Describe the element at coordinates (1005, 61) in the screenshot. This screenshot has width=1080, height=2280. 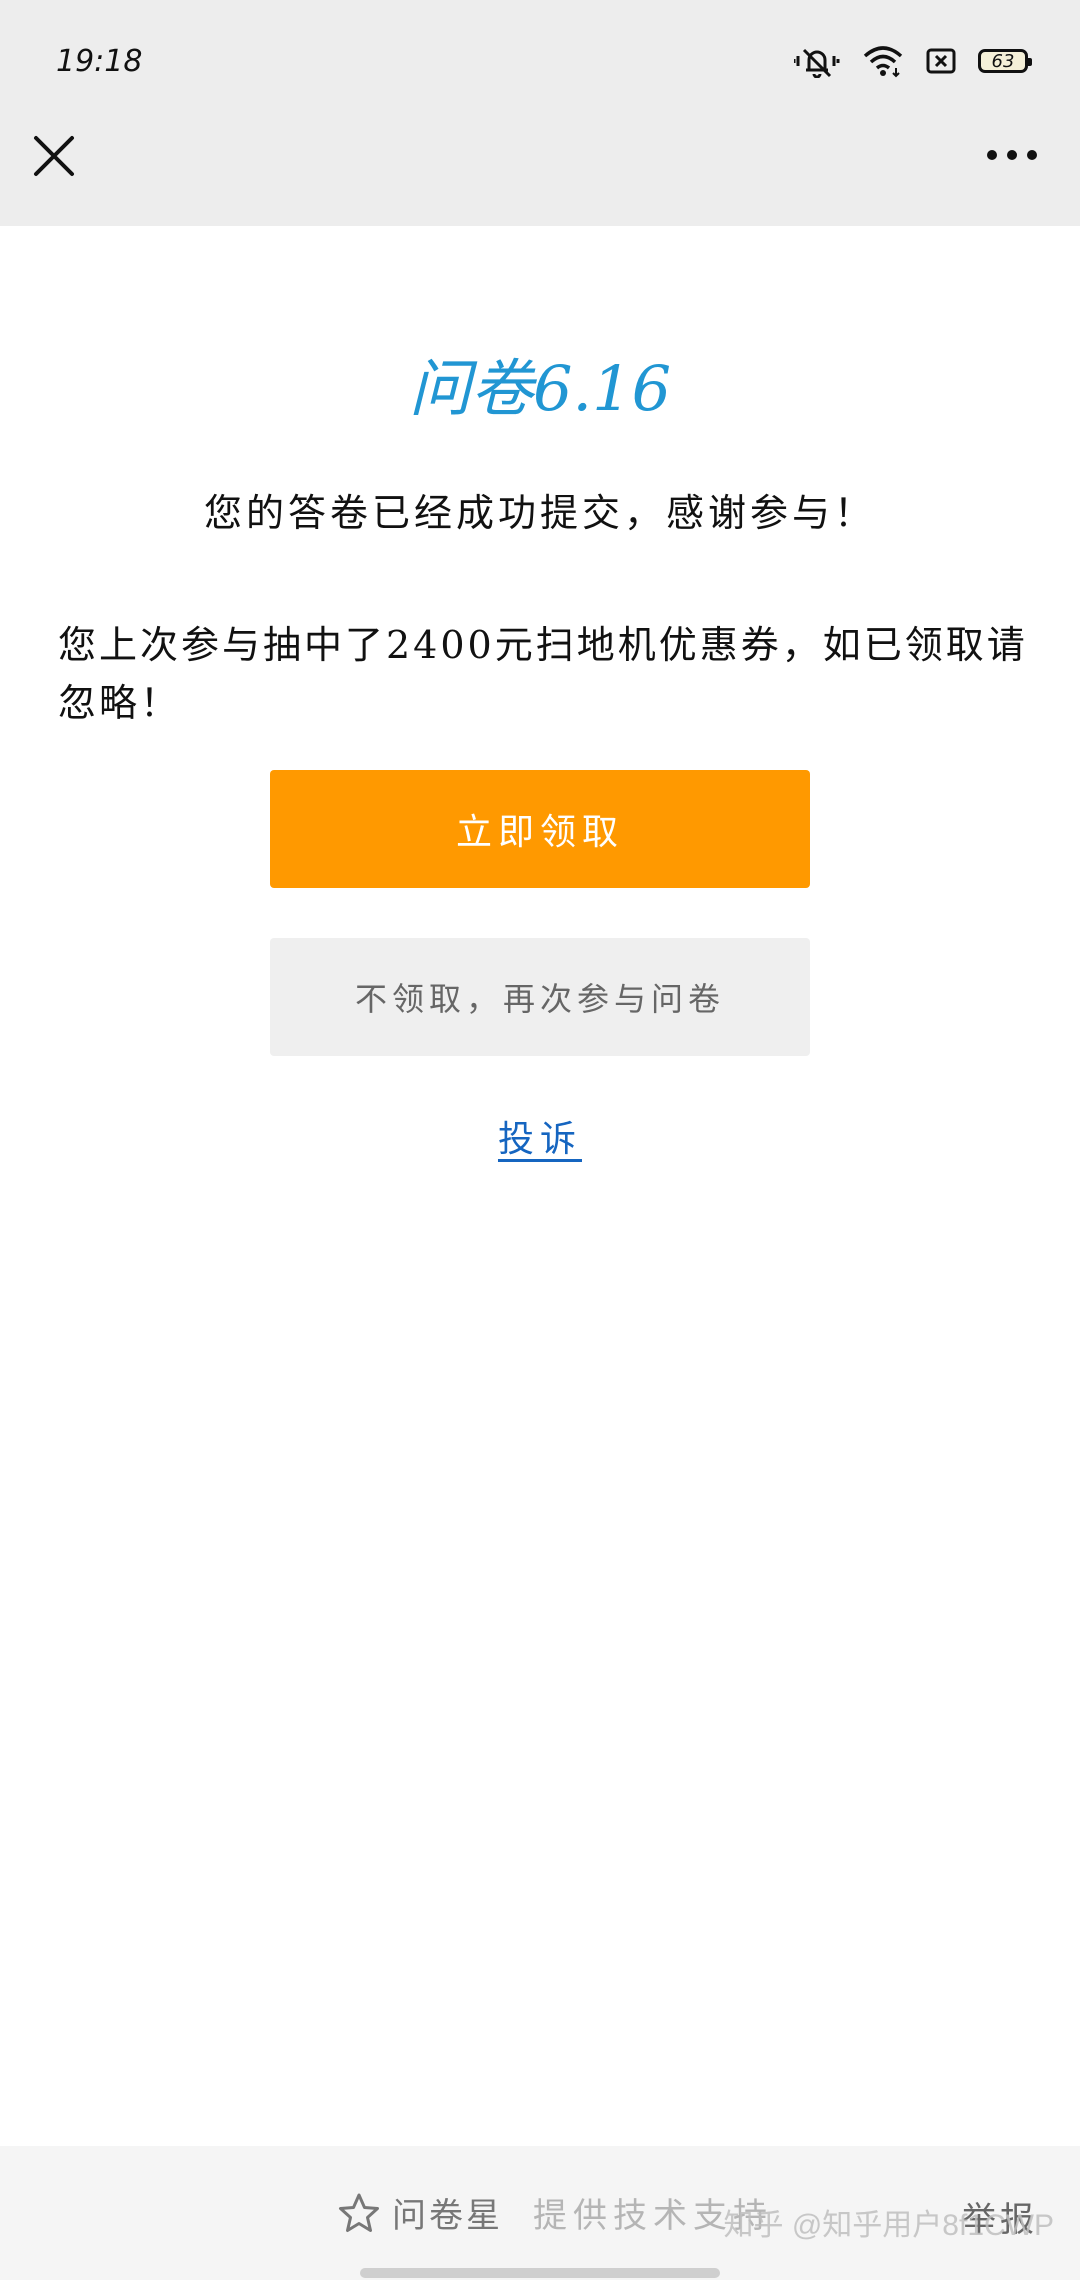
I see `battery-icon: 63` at that location.